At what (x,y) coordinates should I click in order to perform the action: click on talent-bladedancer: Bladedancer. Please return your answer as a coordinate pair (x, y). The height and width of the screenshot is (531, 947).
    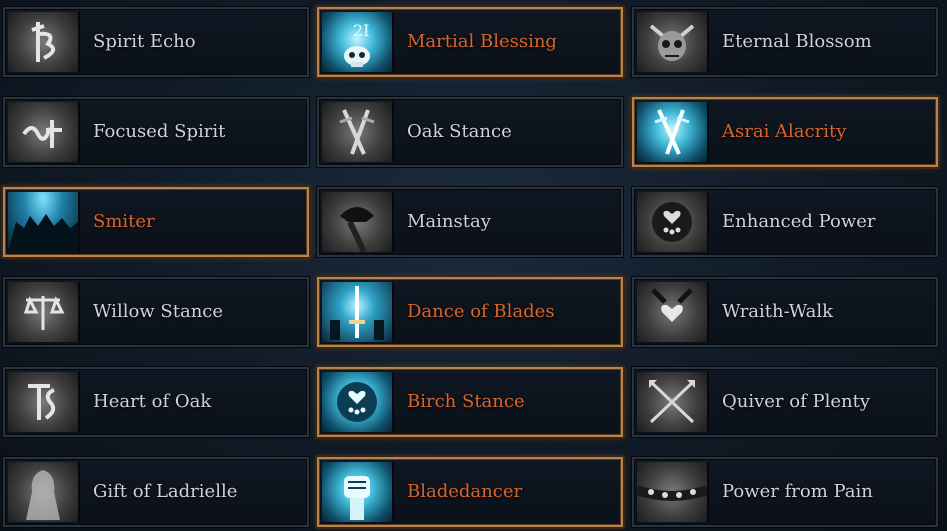
    Looking at the image, I should click on (470, 492).